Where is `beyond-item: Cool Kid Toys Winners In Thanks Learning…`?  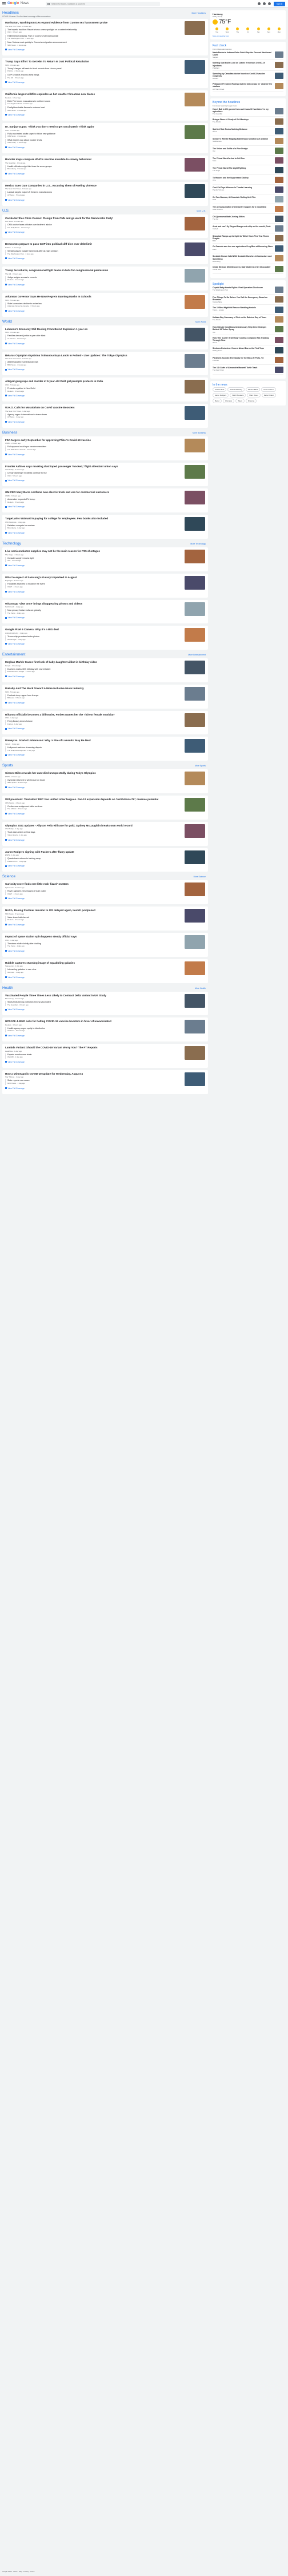 beyond-item: Cool Kid Toys Winners In Thanks Learning… is located at coordinates (248, 190).